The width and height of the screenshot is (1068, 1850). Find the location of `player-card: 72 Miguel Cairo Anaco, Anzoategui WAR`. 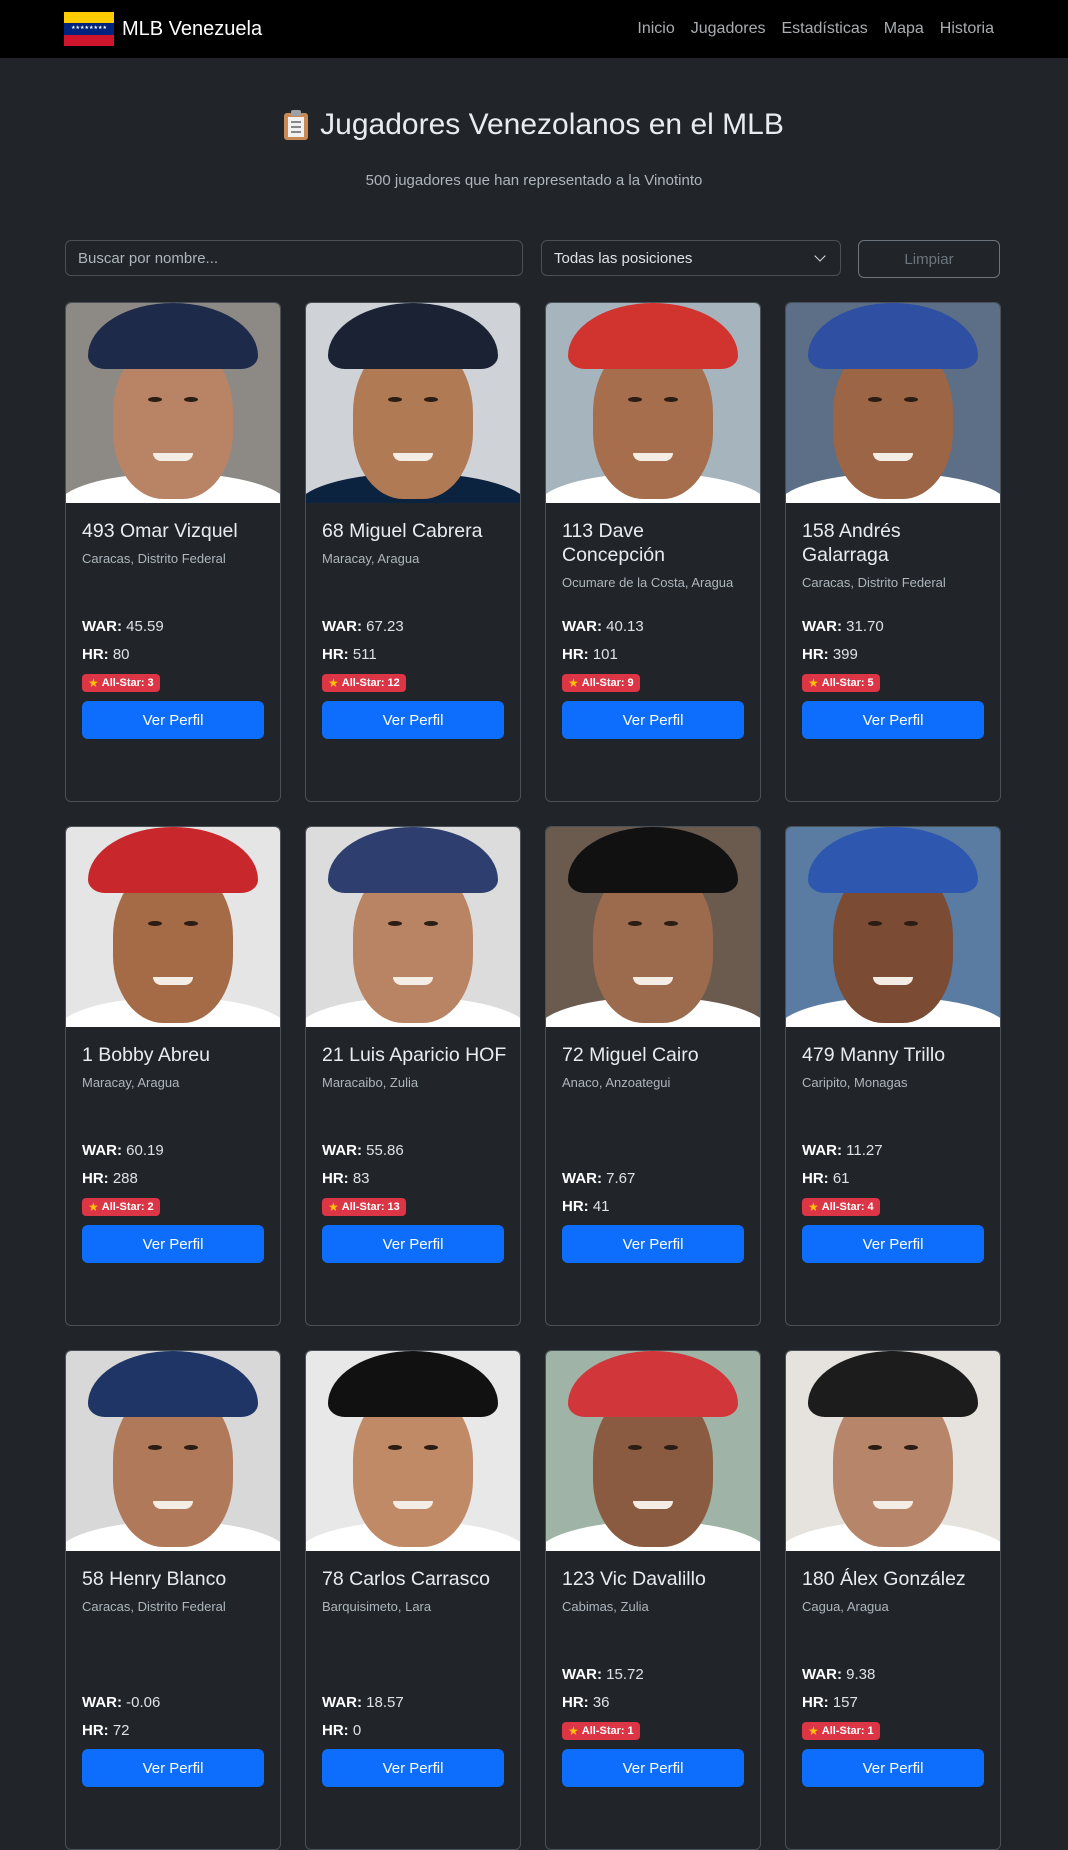

player-card: 72 Miguel Cairo Anaco, Anzoategui WAR is located at coordinates (653, 1076).